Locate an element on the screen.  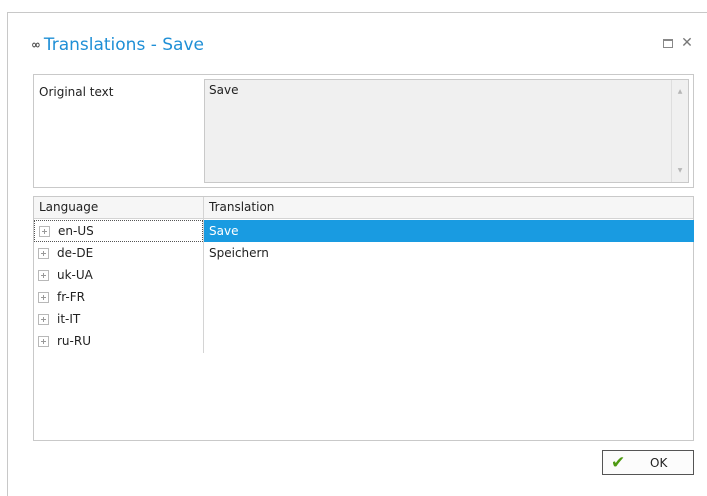
close-icon: ✕ is located at coordinates (687, 43).